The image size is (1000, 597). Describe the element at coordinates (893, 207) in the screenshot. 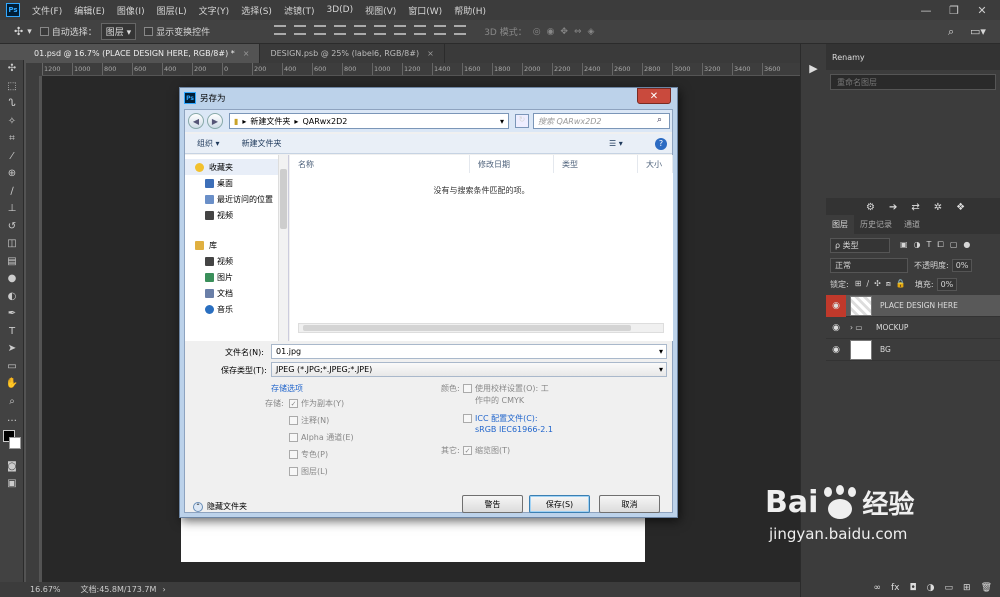

I see `arrow-icon: ➔` at that location.